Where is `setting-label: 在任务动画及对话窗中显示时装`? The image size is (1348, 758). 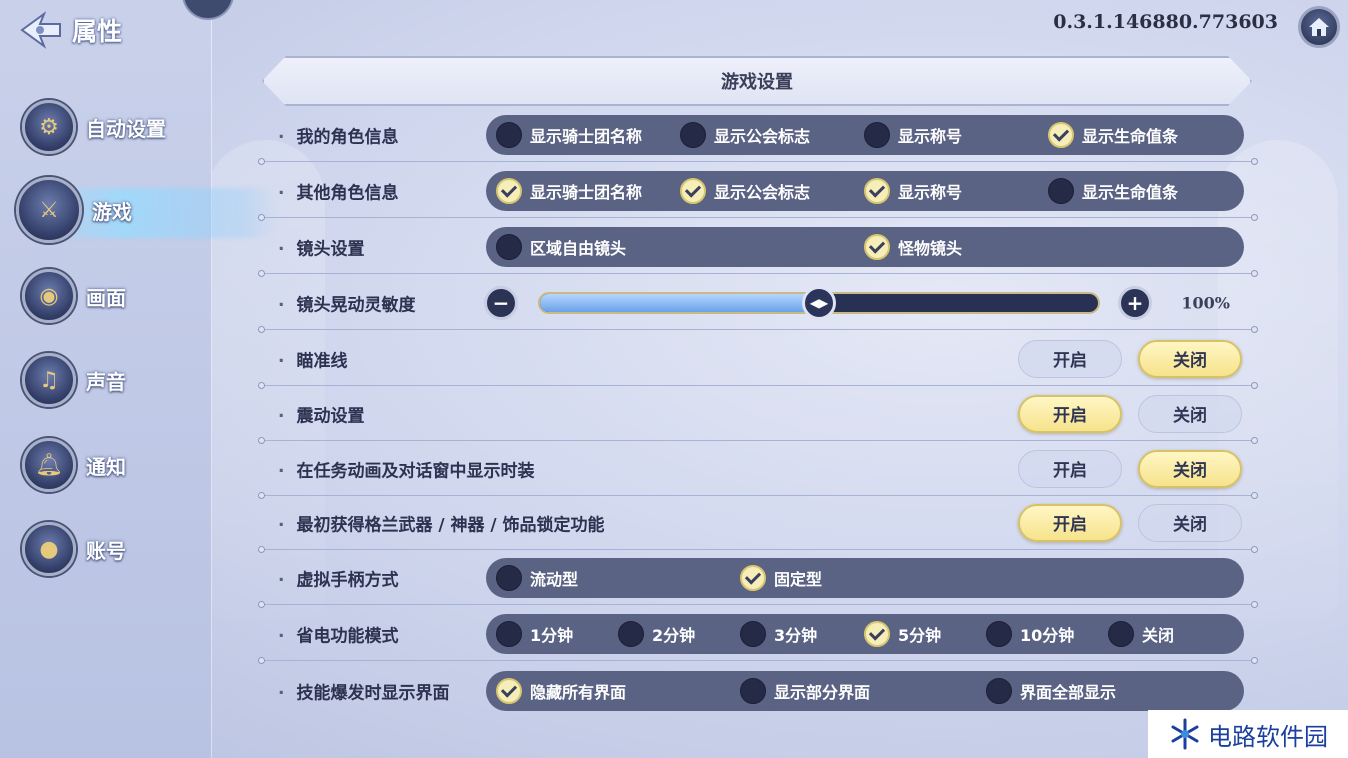
setting-label: 在任务动画及对话窗中显示时装 is located at coordinates (406, 468).